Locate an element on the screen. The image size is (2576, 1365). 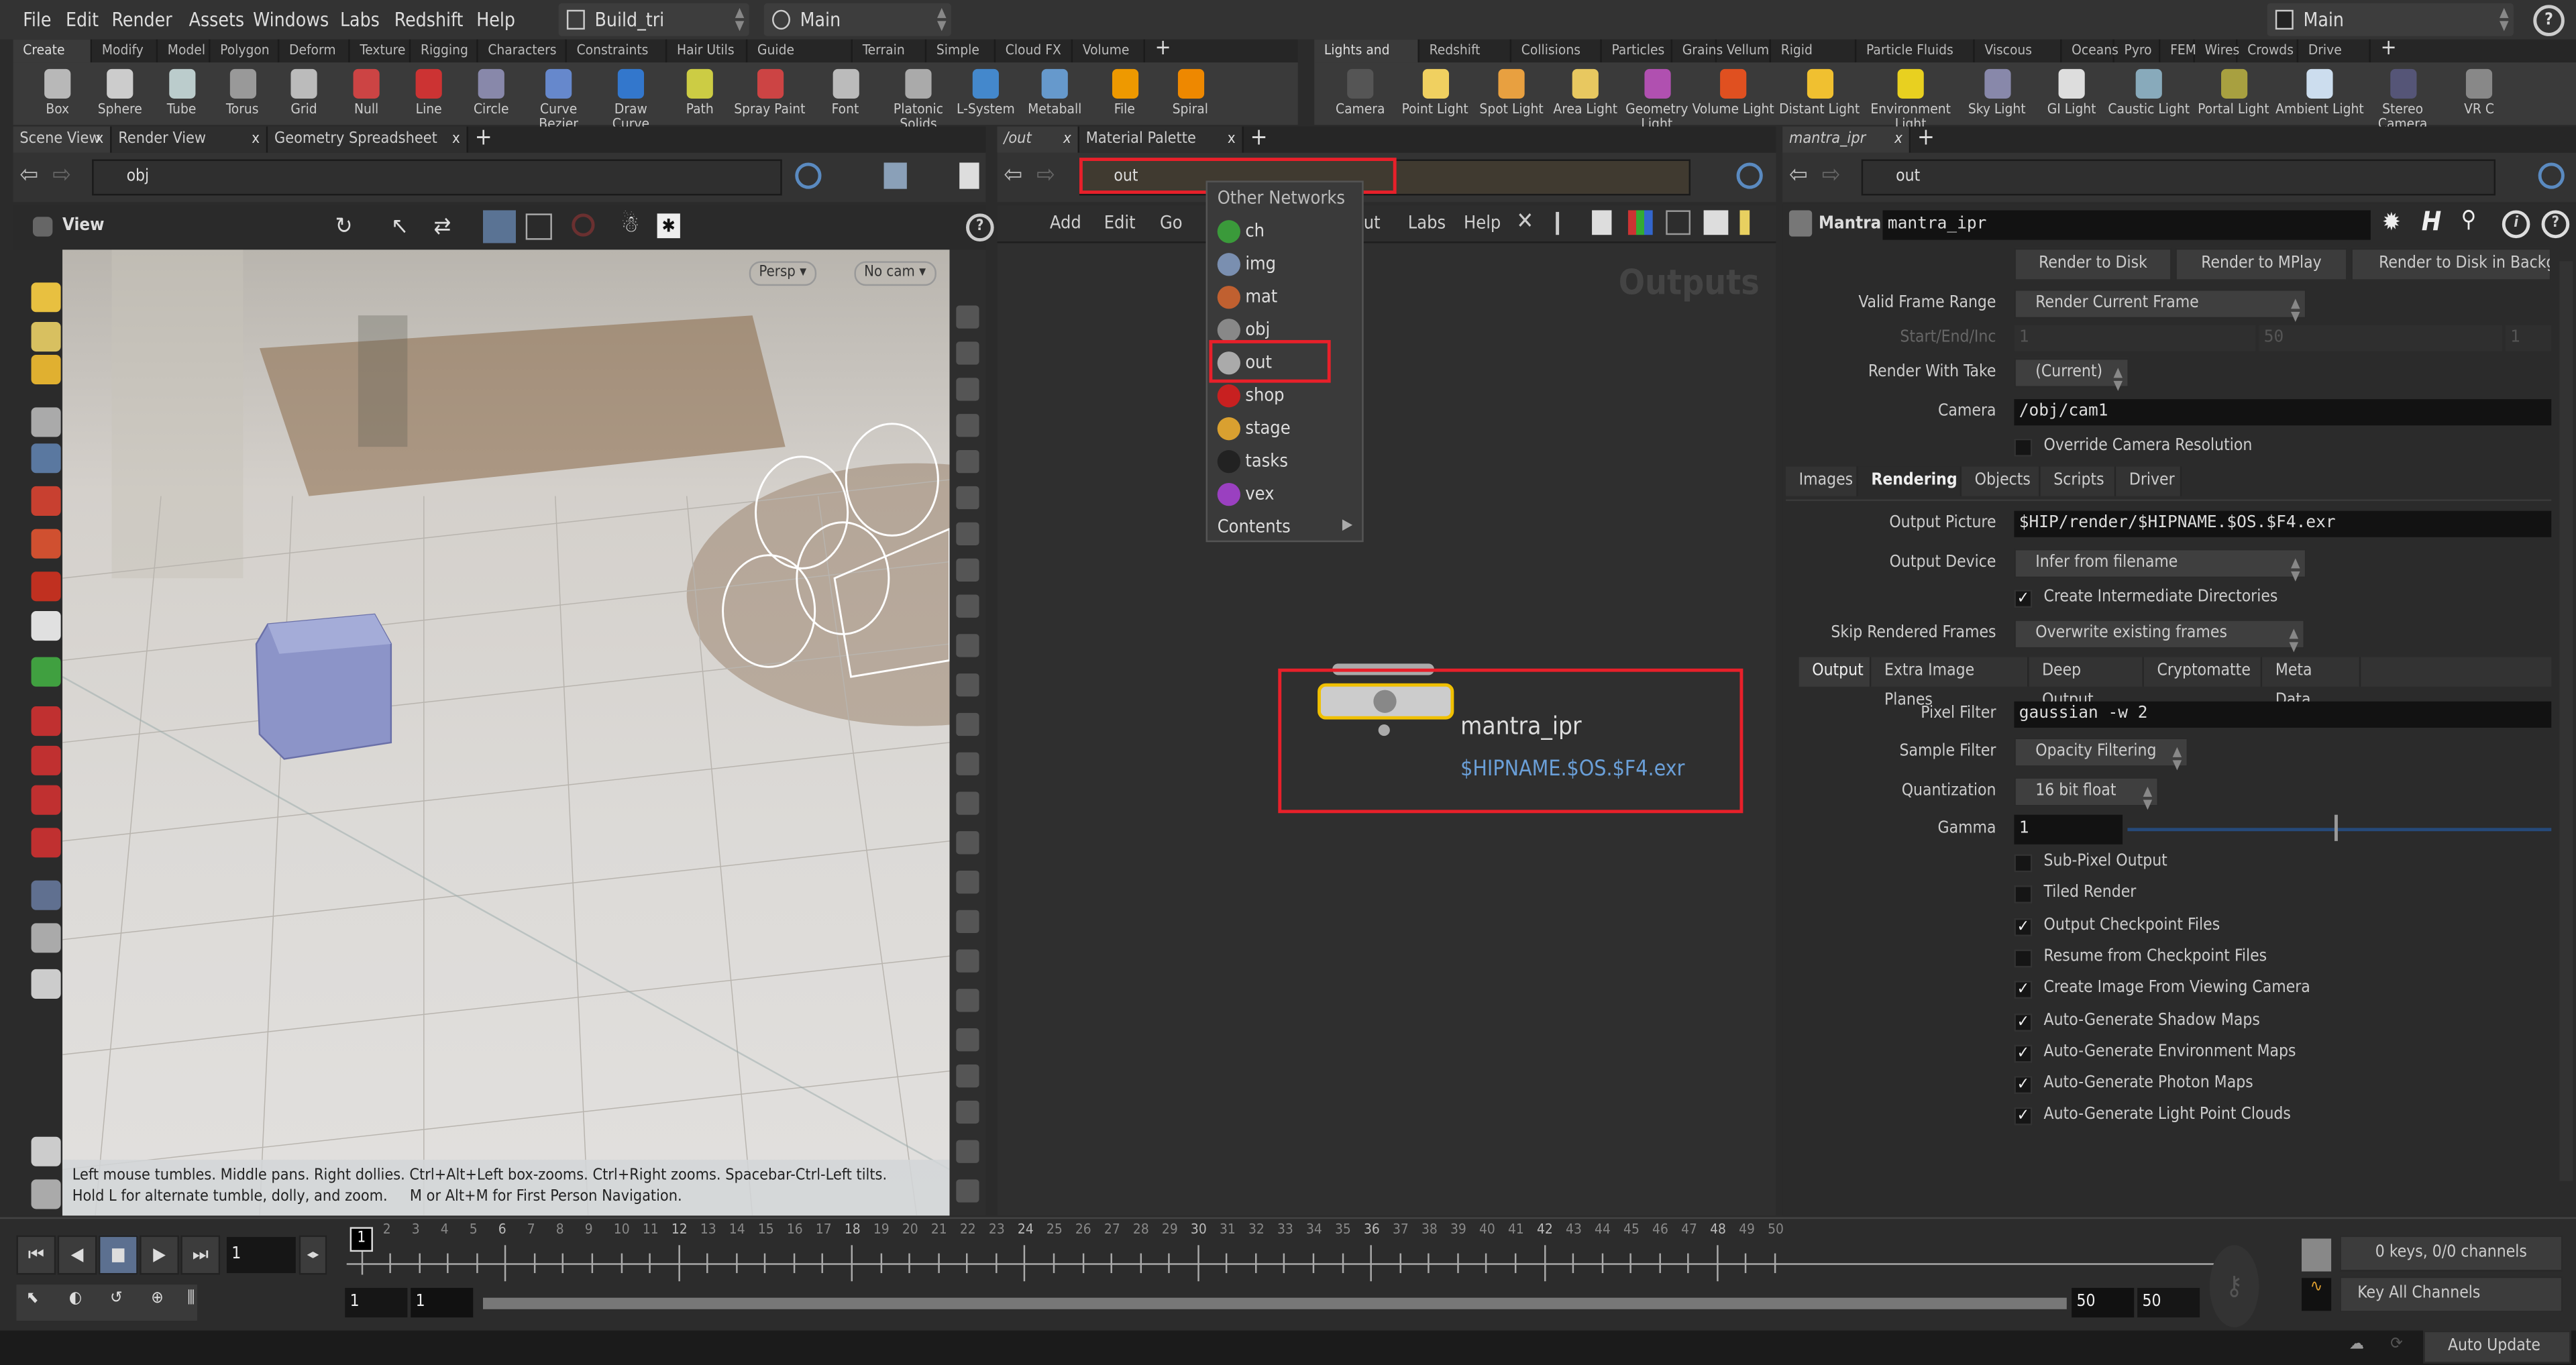
render-background-button: Render to Disk in Backg is located at coordinates (2451, 264).